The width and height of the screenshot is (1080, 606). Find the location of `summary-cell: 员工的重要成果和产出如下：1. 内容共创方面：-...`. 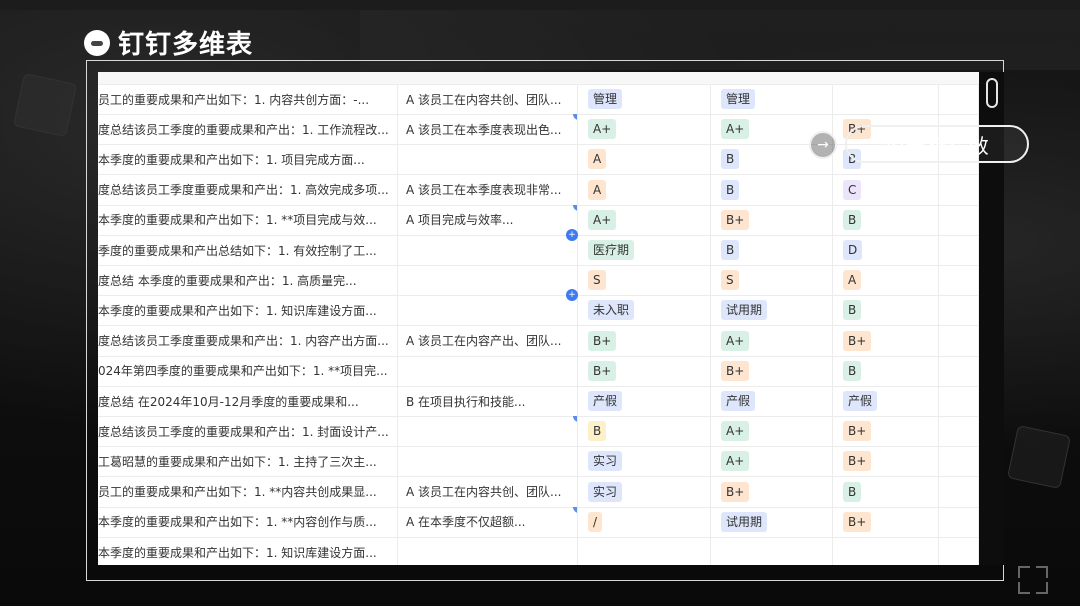

summary-cell: 员工的重要成果和产出如下：1. 内容共创方面：-... is located at coordinates (248, 99).